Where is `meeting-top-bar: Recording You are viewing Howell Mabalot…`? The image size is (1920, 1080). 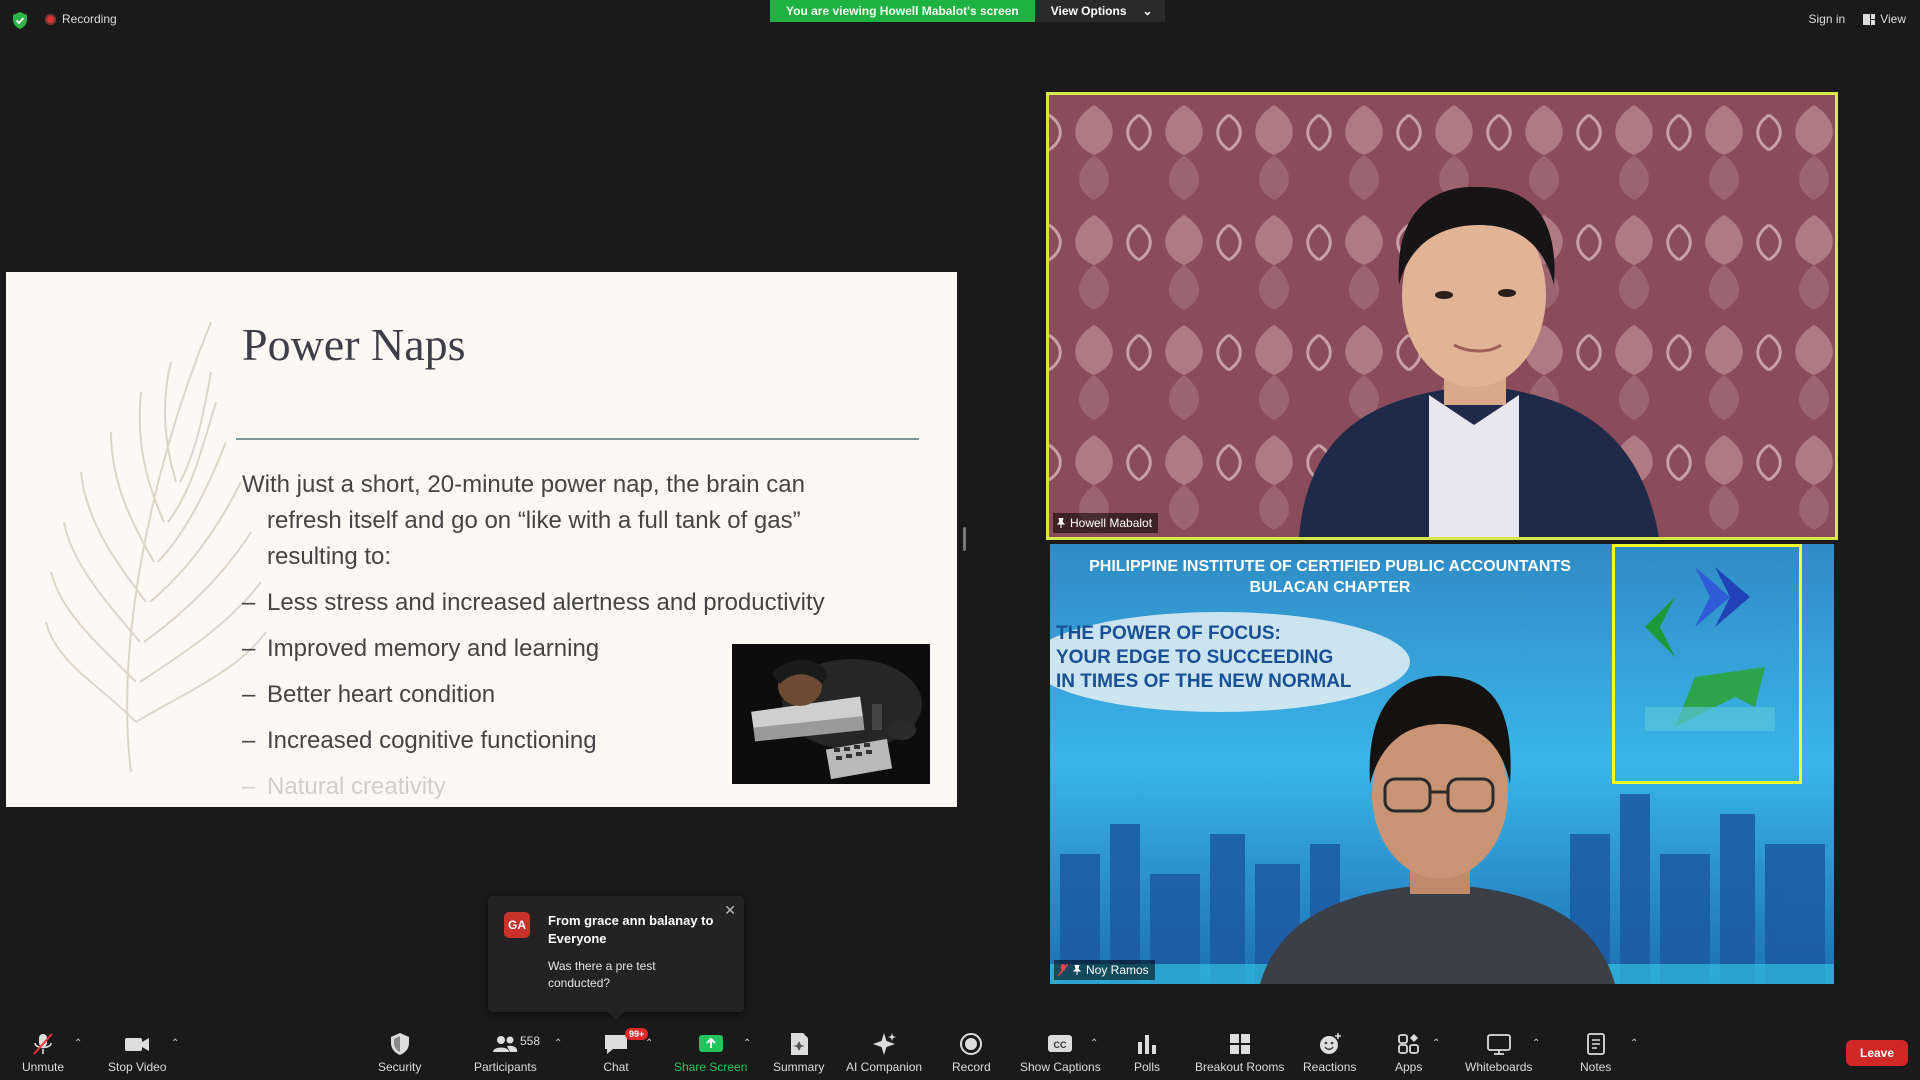
meeting-top-bar: Recording You are viewing Howell Mabalot… is located at coordinates (960, 20).